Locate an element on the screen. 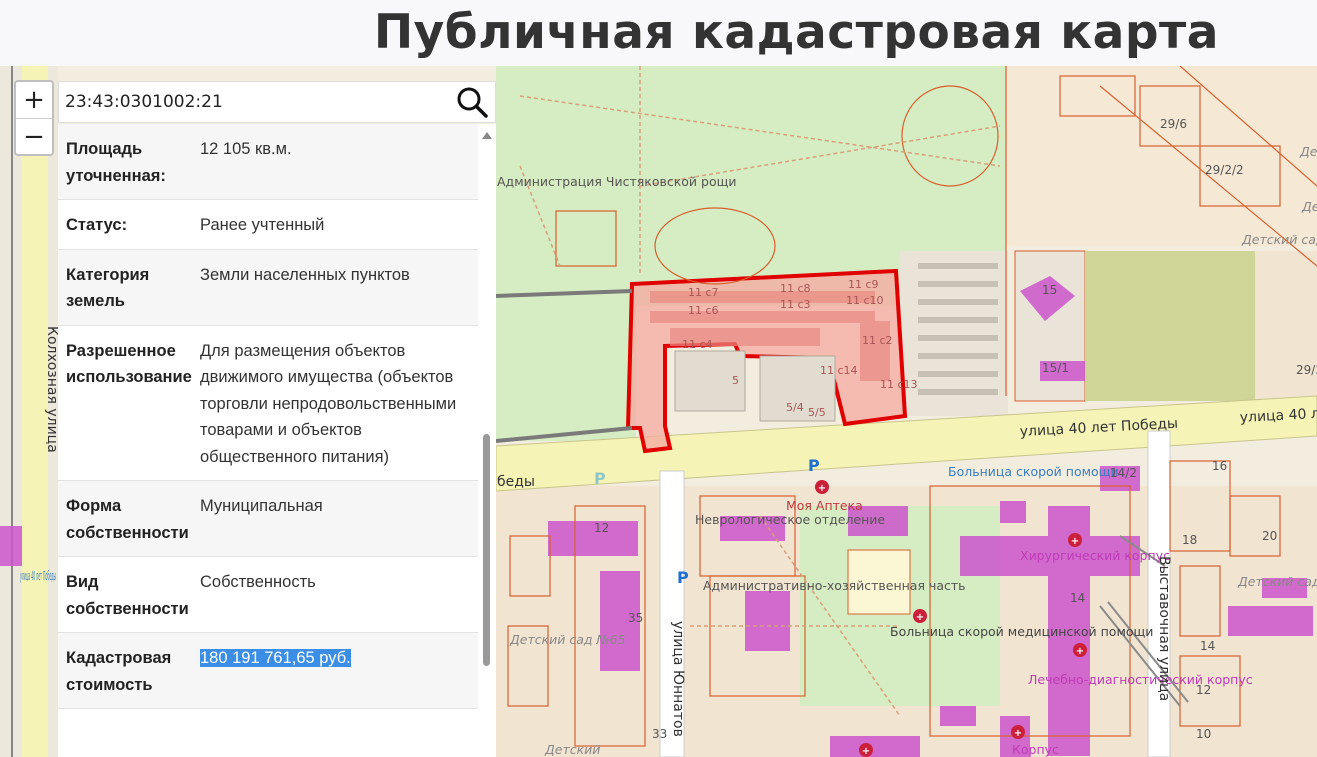 The image size is (1317, 757). info-row-ownership-type: Вид собственности Собственность is located at coordinates (268, 595).